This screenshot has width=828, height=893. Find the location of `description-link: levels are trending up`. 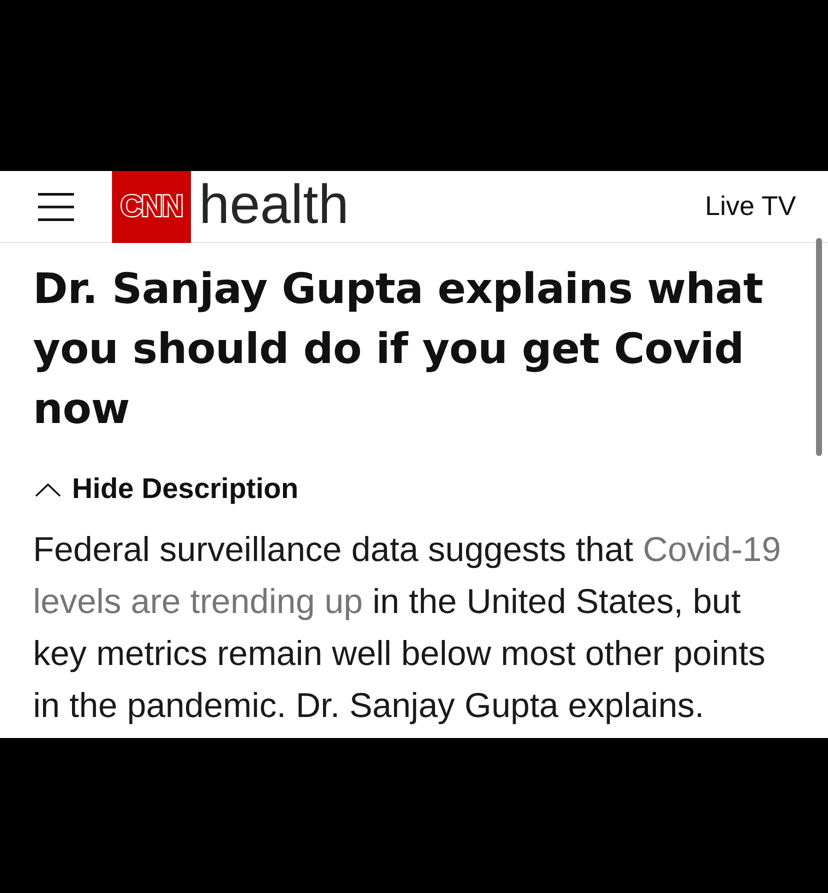

description-link: levels are trending up is located at coordinates (198, 602).